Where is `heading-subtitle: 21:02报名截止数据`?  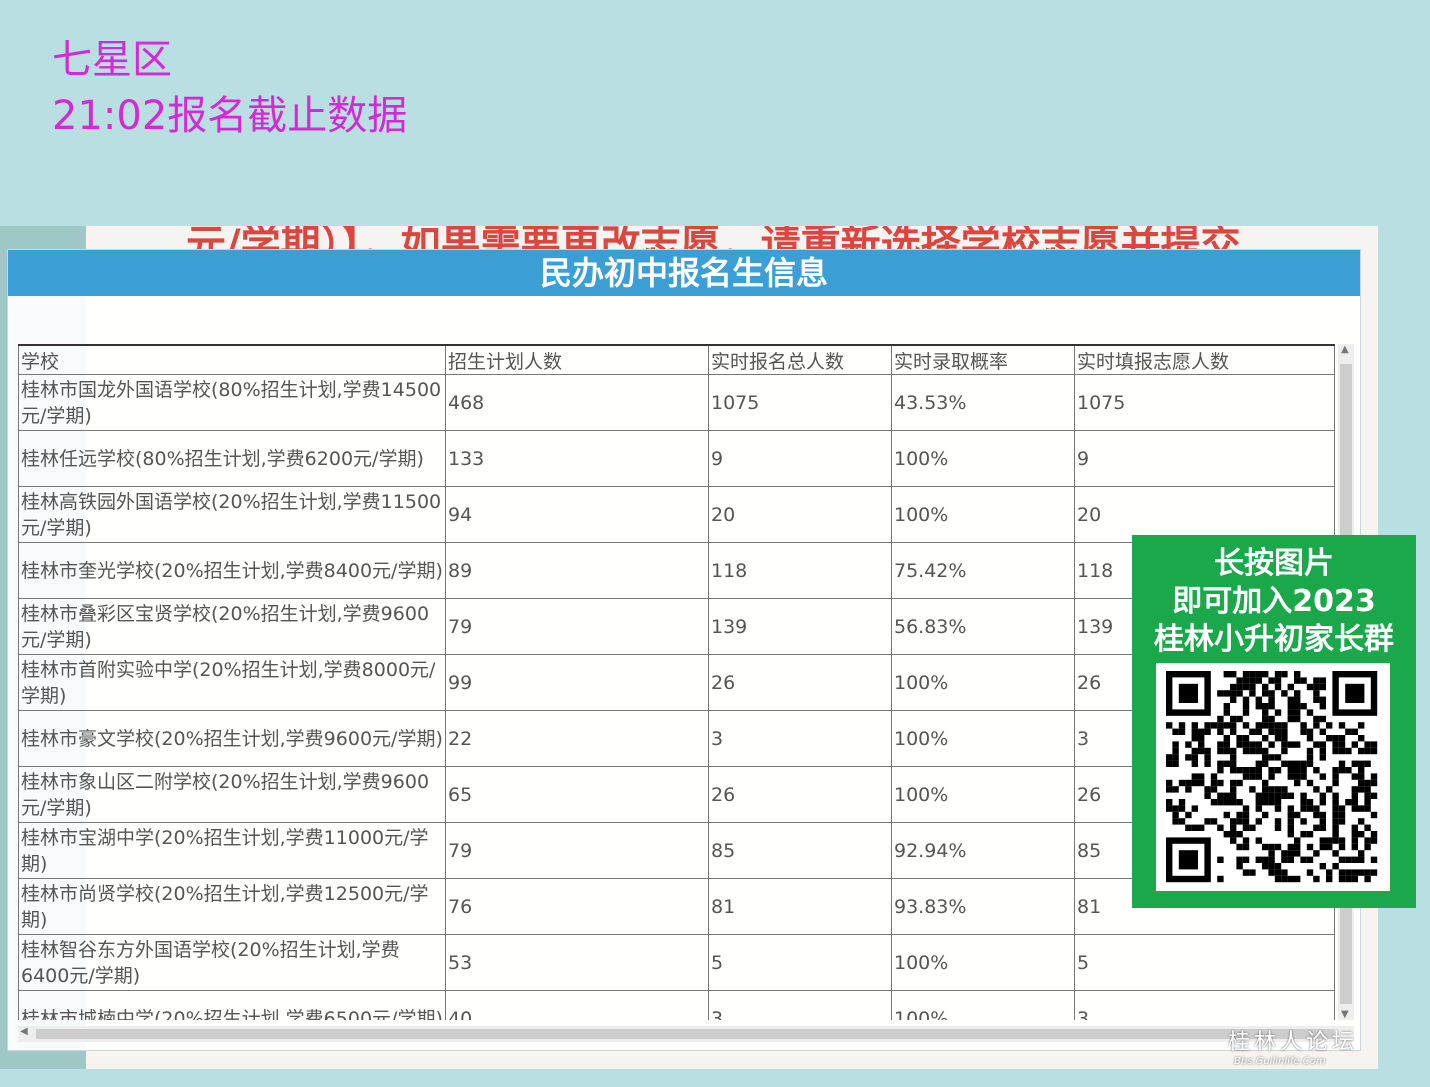
heading-subtitle: 21:02报名截止数据 is located at coordinates (230, 116).